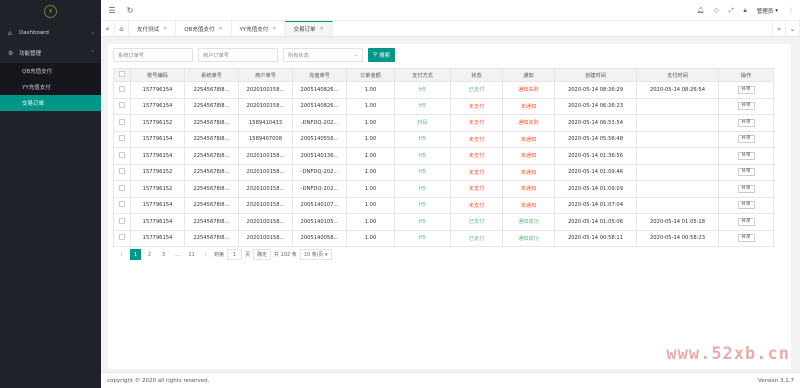 The image size is (800, 388). I want to click on gear-icon: ⚙, so click(11, 53).